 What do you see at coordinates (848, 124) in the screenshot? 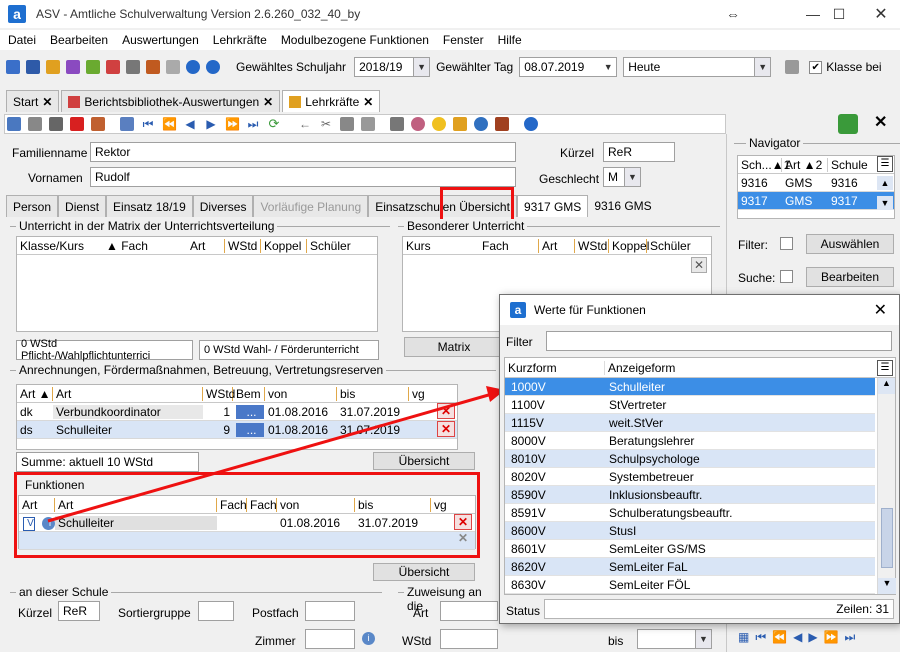
I see `navigator-refresh-icon` at bounding box center [848, 124].